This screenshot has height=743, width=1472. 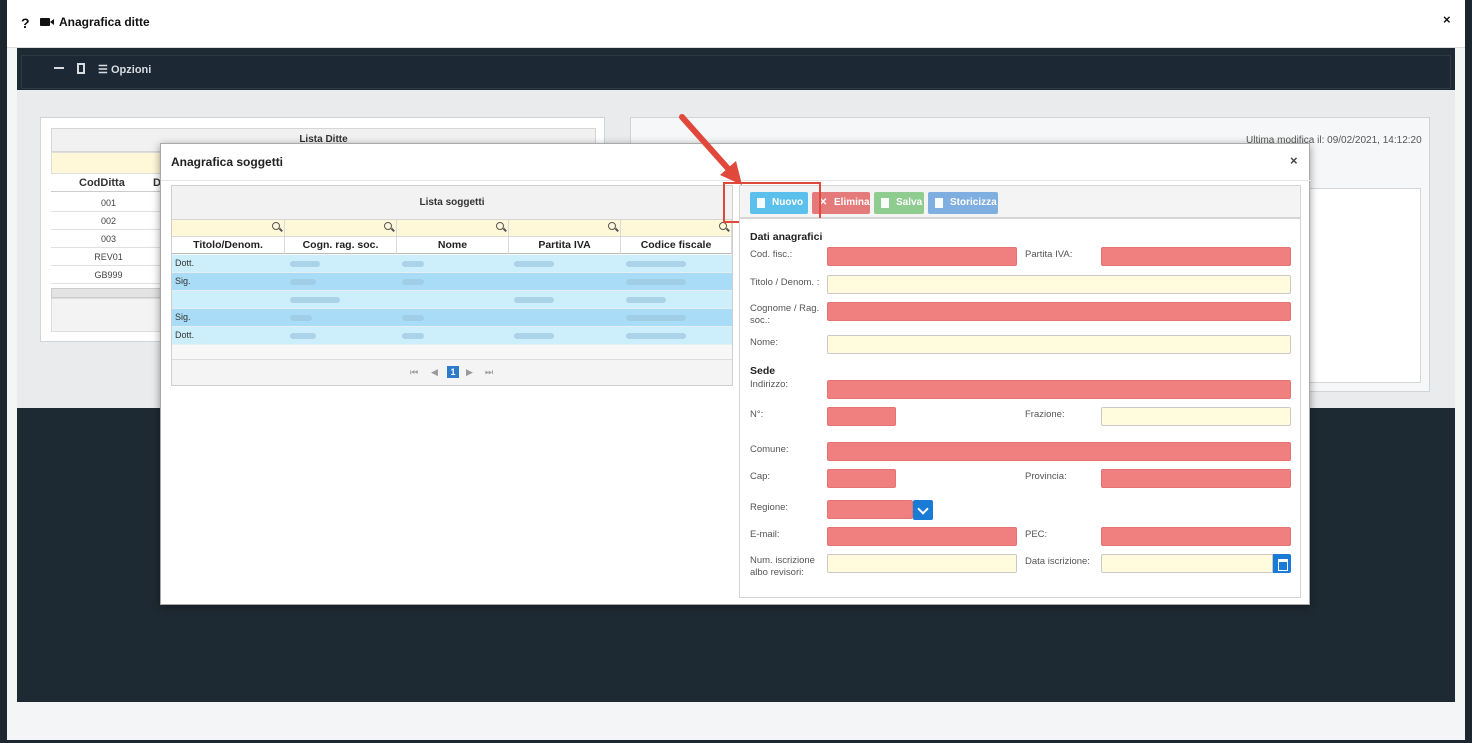 I want to click on last-page-icon: ⏭, so click(x=489, y=372).